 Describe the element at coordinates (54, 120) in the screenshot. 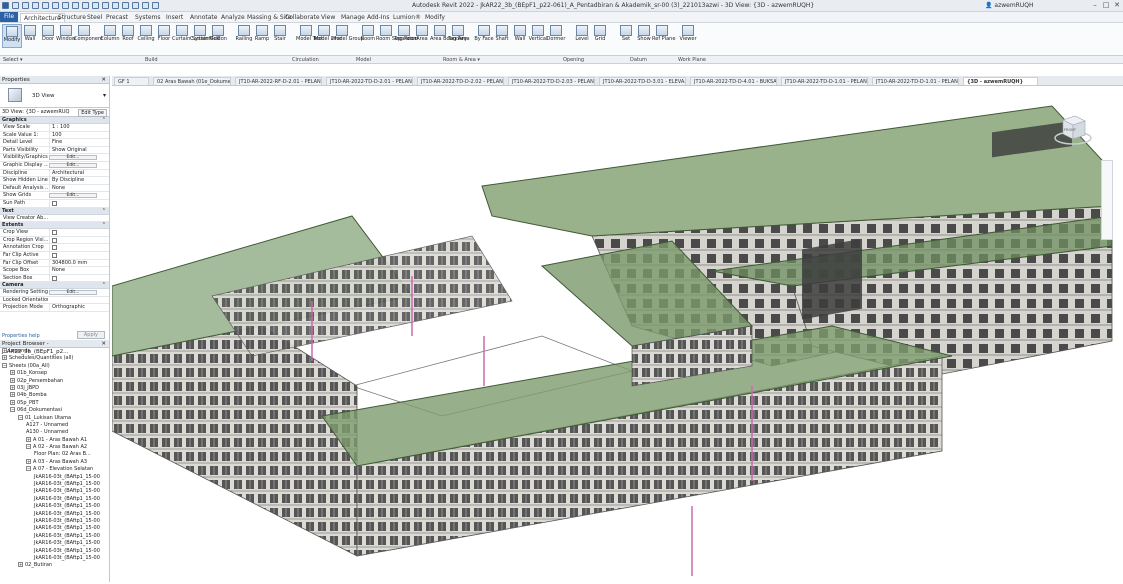

I see `property-group-graphics: Graphics ⌃` at that location.